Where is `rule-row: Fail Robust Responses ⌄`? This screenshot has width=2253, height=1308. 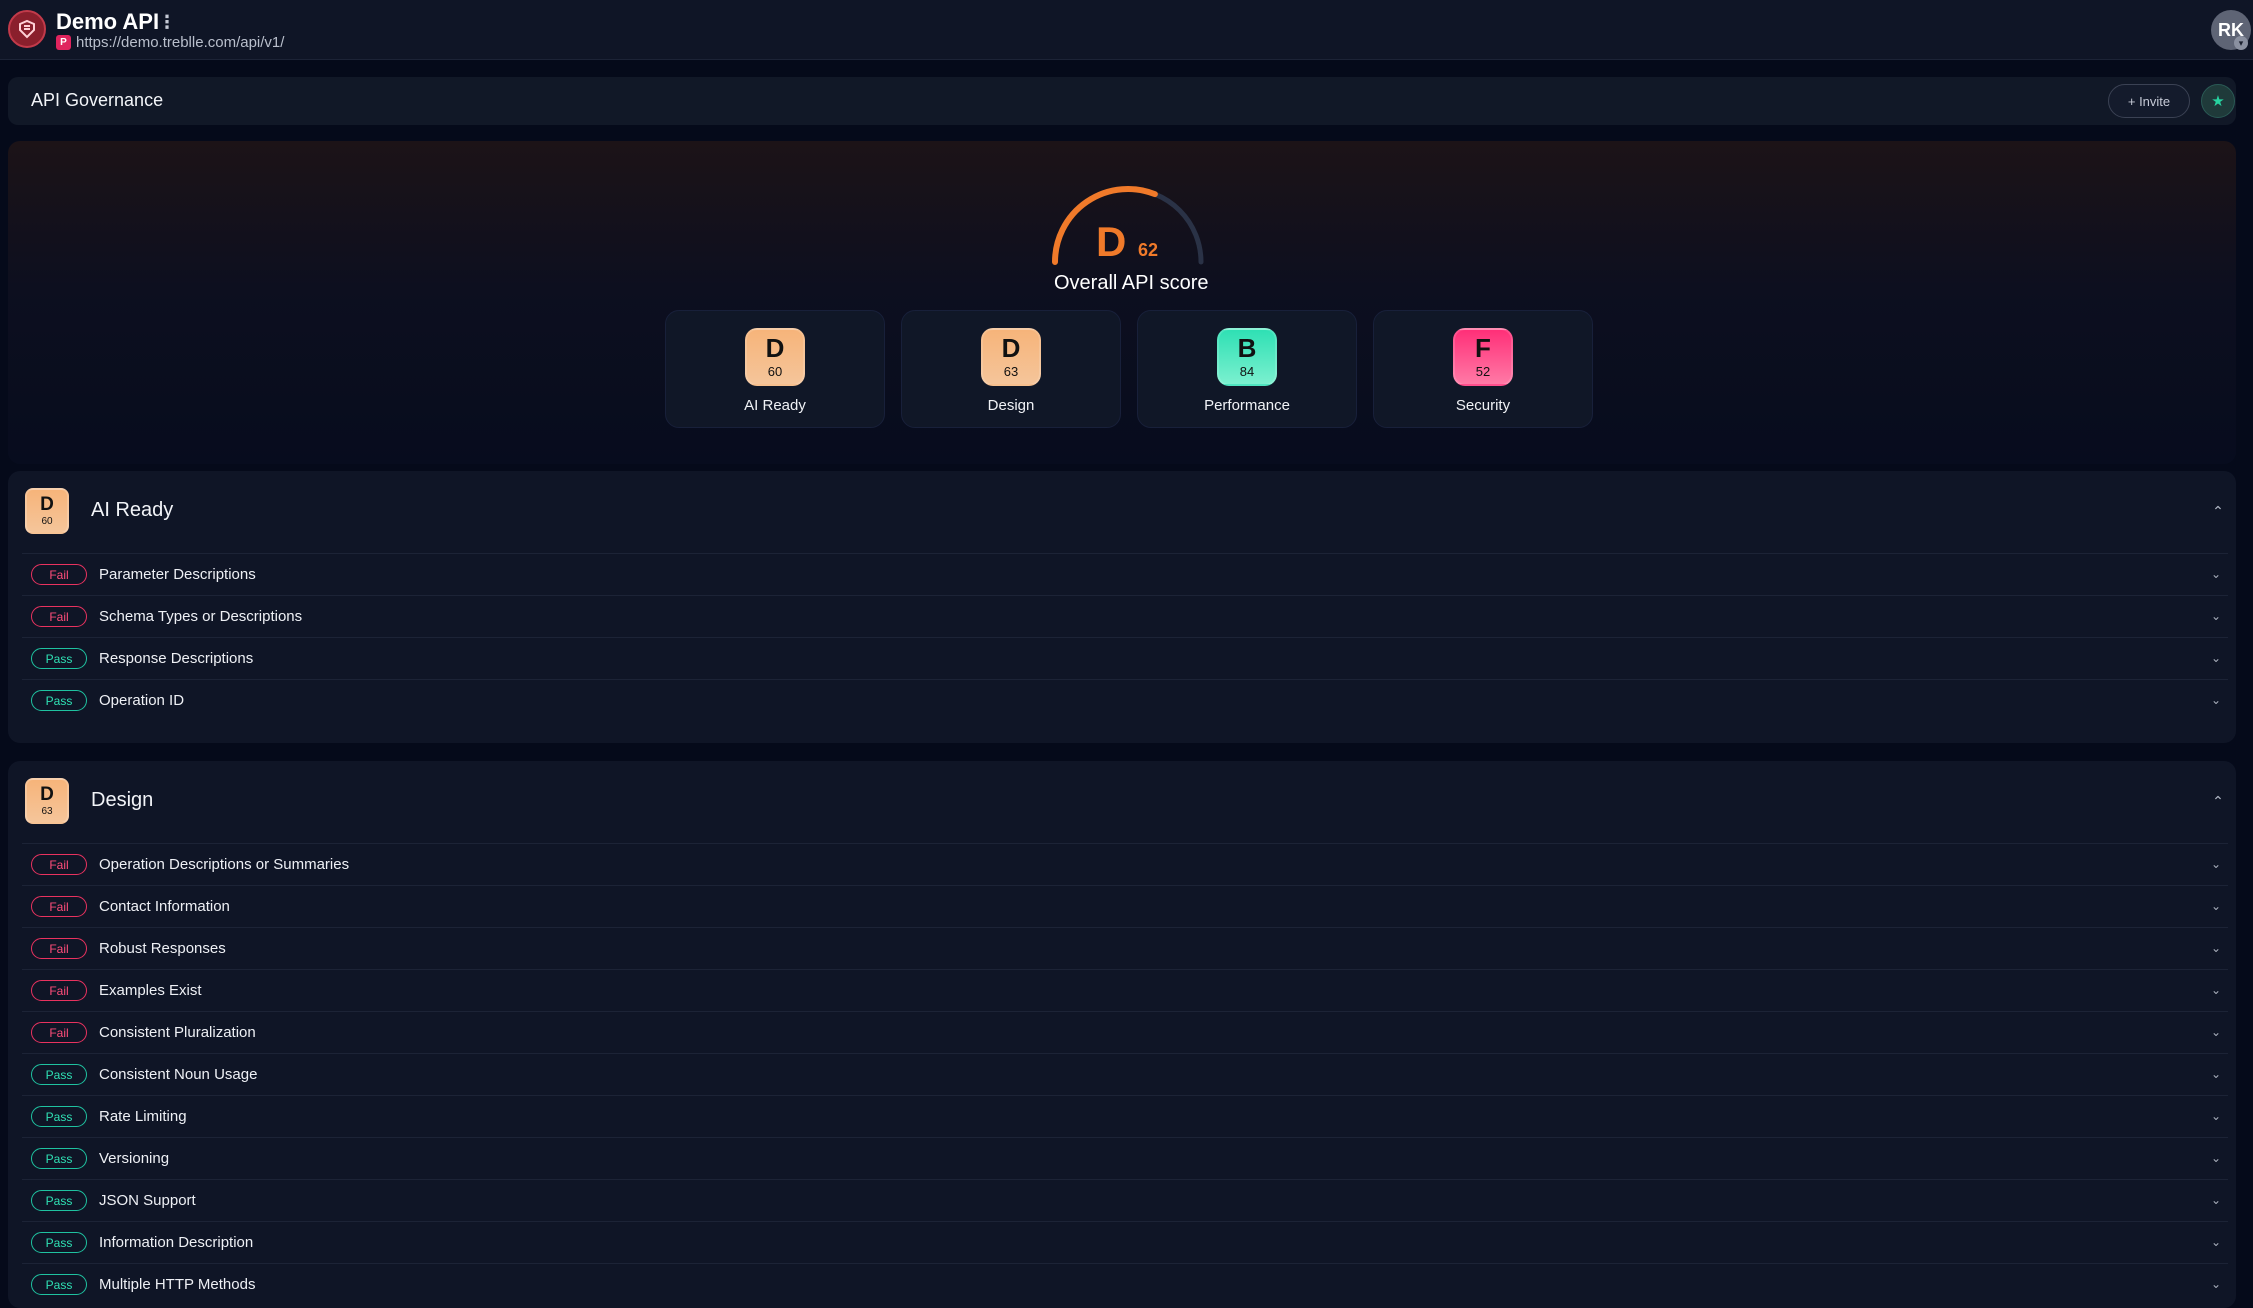
rule-row: Fail Robust Responses ⌄ is located at coordinates (1125, 948).